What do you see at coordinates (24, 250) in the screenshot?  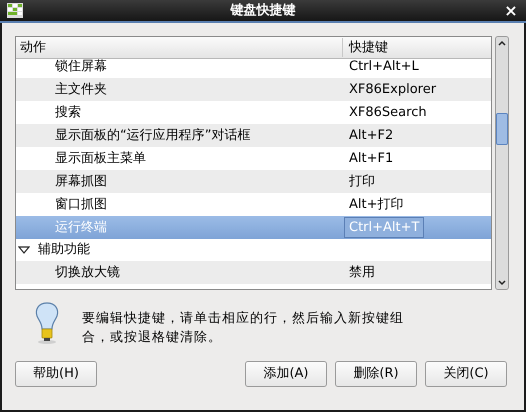 I see `expander-icon` at bounding box center [24, 250].